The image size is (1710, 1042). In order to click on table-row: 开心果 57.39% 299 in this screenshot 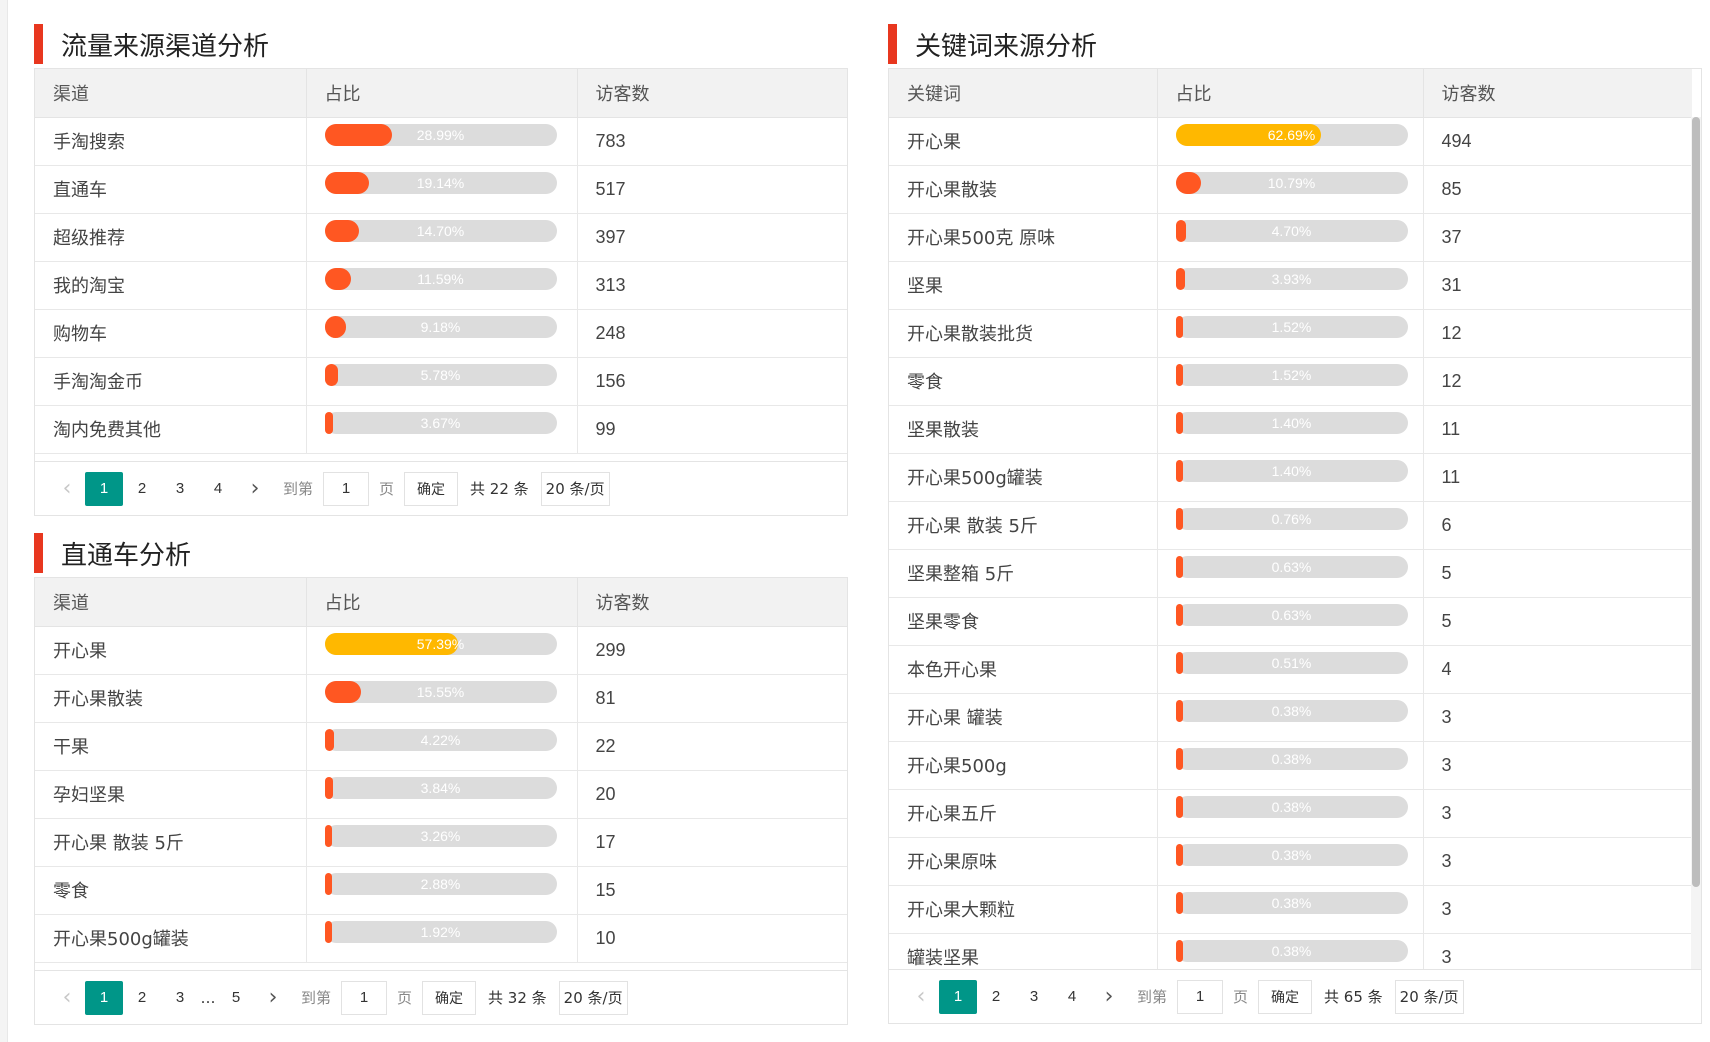, I will do `click(441, 650)`.